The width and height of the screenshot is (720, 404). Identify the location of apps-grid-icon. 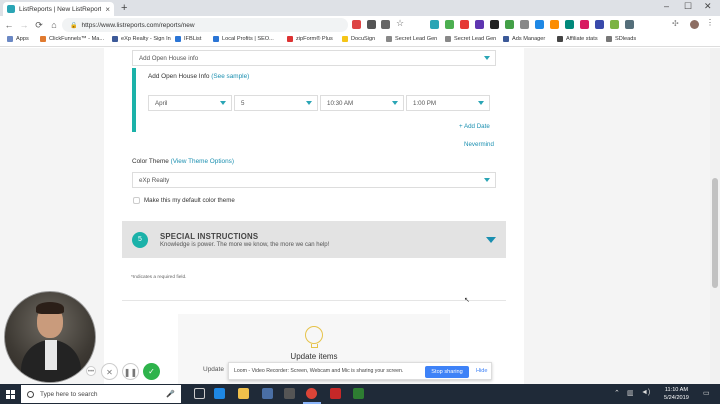
(10, 39).